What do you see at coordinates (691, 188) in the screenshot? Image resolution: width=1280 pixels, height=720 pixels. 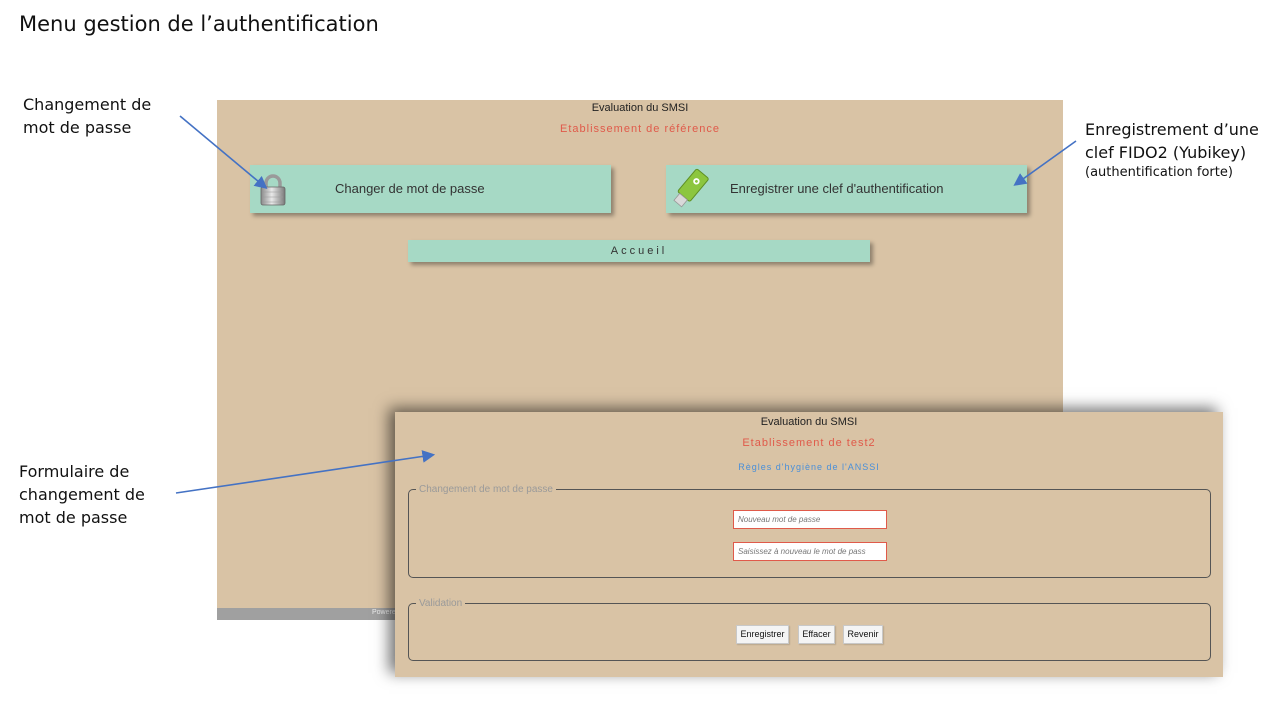 I see `usb-key-icon` at bounding box center [691, 188].